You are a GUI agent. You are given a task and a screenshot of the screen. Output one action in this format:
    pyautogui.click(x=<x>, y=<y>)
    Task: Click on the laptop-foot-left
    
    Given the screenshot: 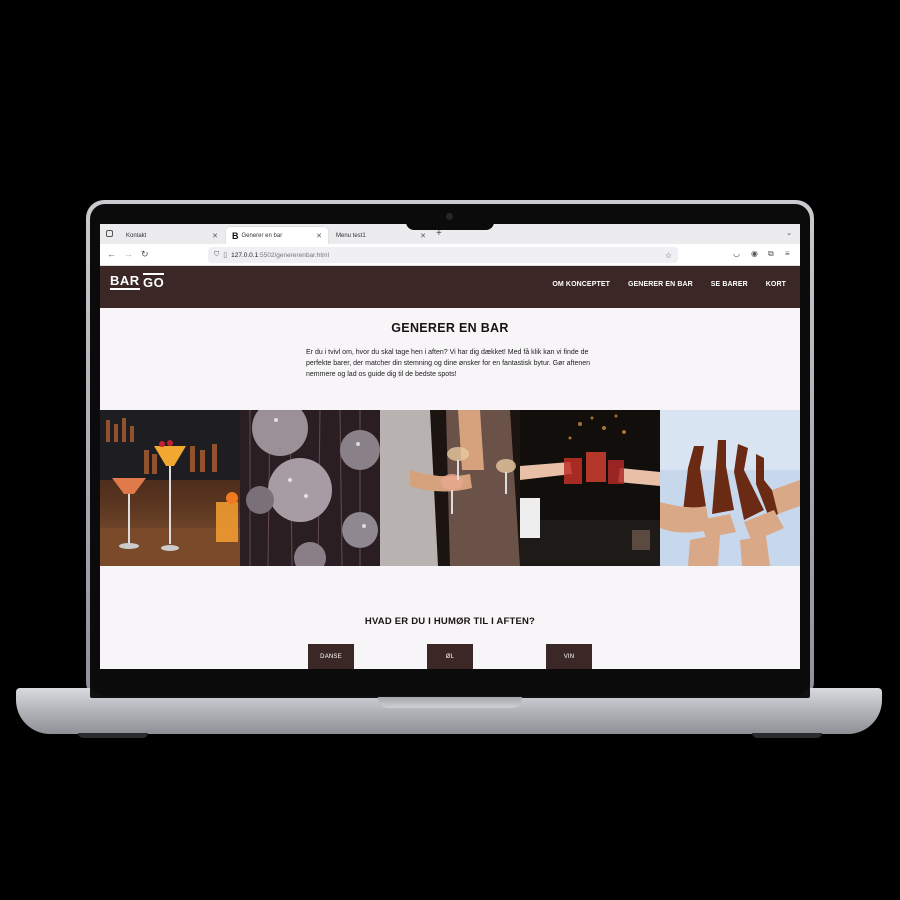 What is the action you would take?
    pyautogui.click(x=113, y=735)
    